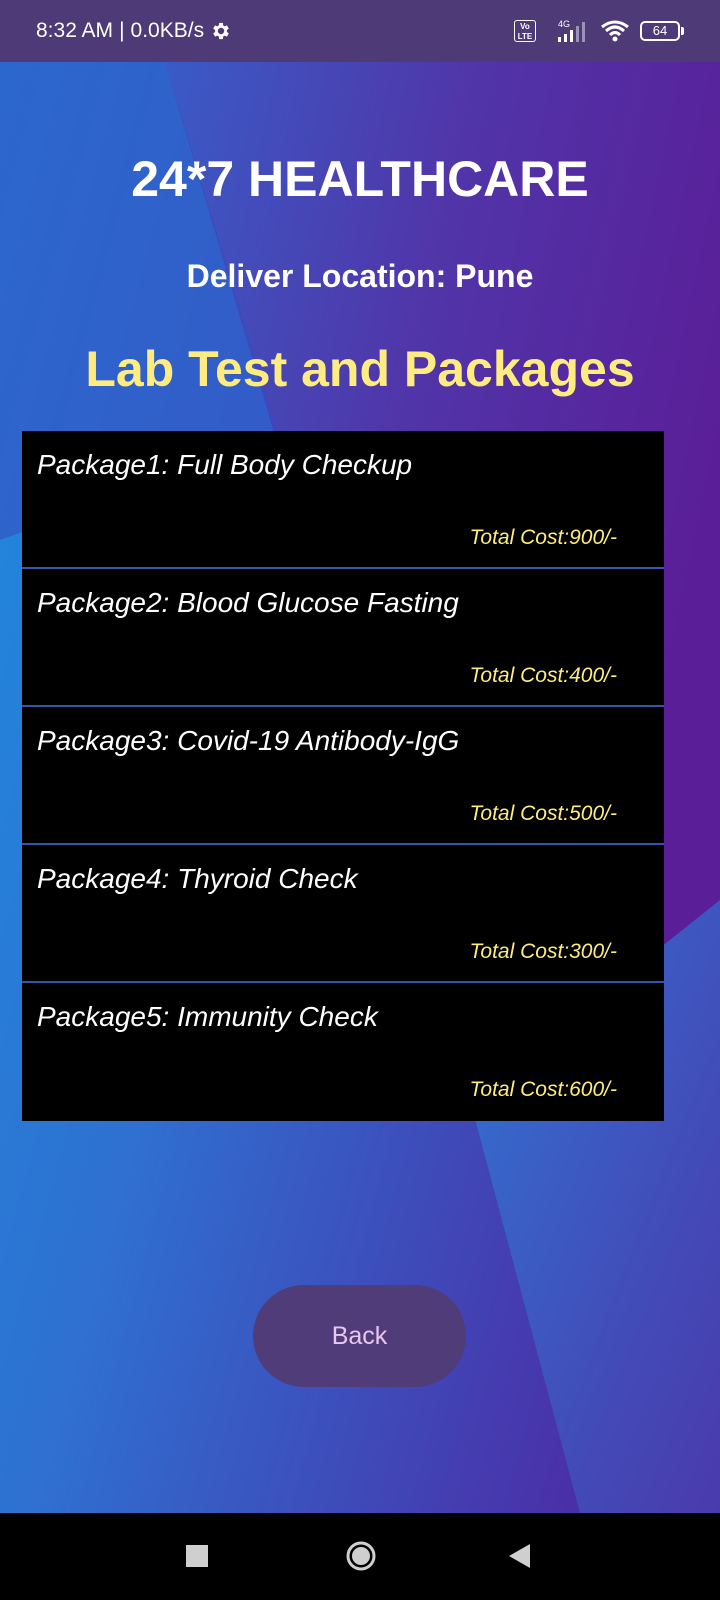 The height and width of the screenshot is (1600, 720). Describe the element at coordinates (167, 30) in the screenshot. I see `network-speed: 0.0KB/s` at that location.